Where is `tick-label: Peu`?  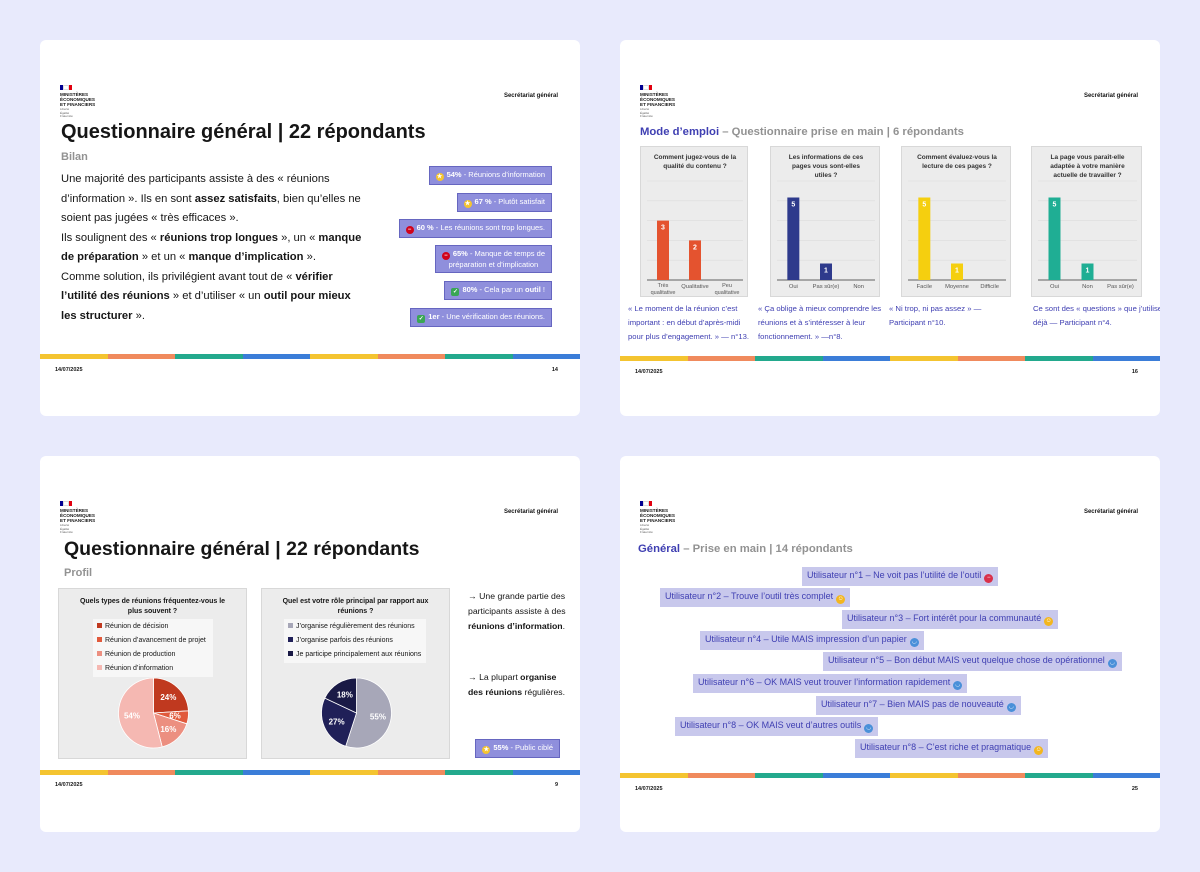
tick-label: Peu is located at coordinates (727, 286).